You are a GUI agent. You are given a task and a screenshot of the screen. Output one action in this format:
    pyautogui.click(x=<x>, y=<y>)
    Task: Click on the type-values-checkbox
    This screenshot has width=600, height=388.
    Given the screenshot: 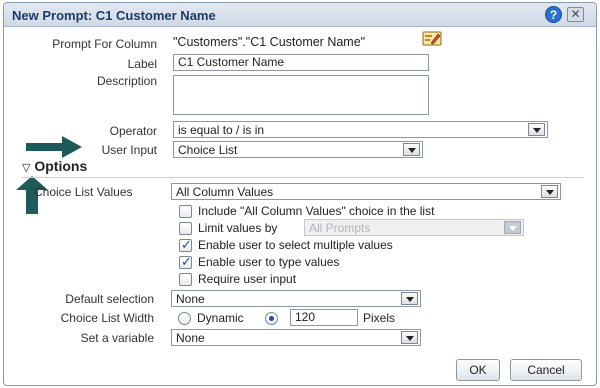 What is the action you would take?
    pyautogui.click(x=185, y=262)
    